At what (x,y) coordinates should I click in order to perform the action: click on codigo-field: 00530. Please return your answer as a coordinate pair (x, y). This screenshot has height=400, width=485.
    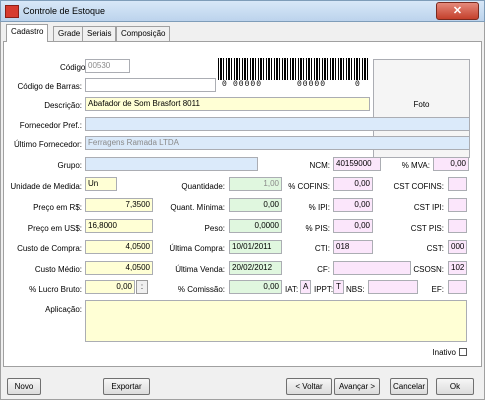
    Looking at the image, I should click on (107, 66).